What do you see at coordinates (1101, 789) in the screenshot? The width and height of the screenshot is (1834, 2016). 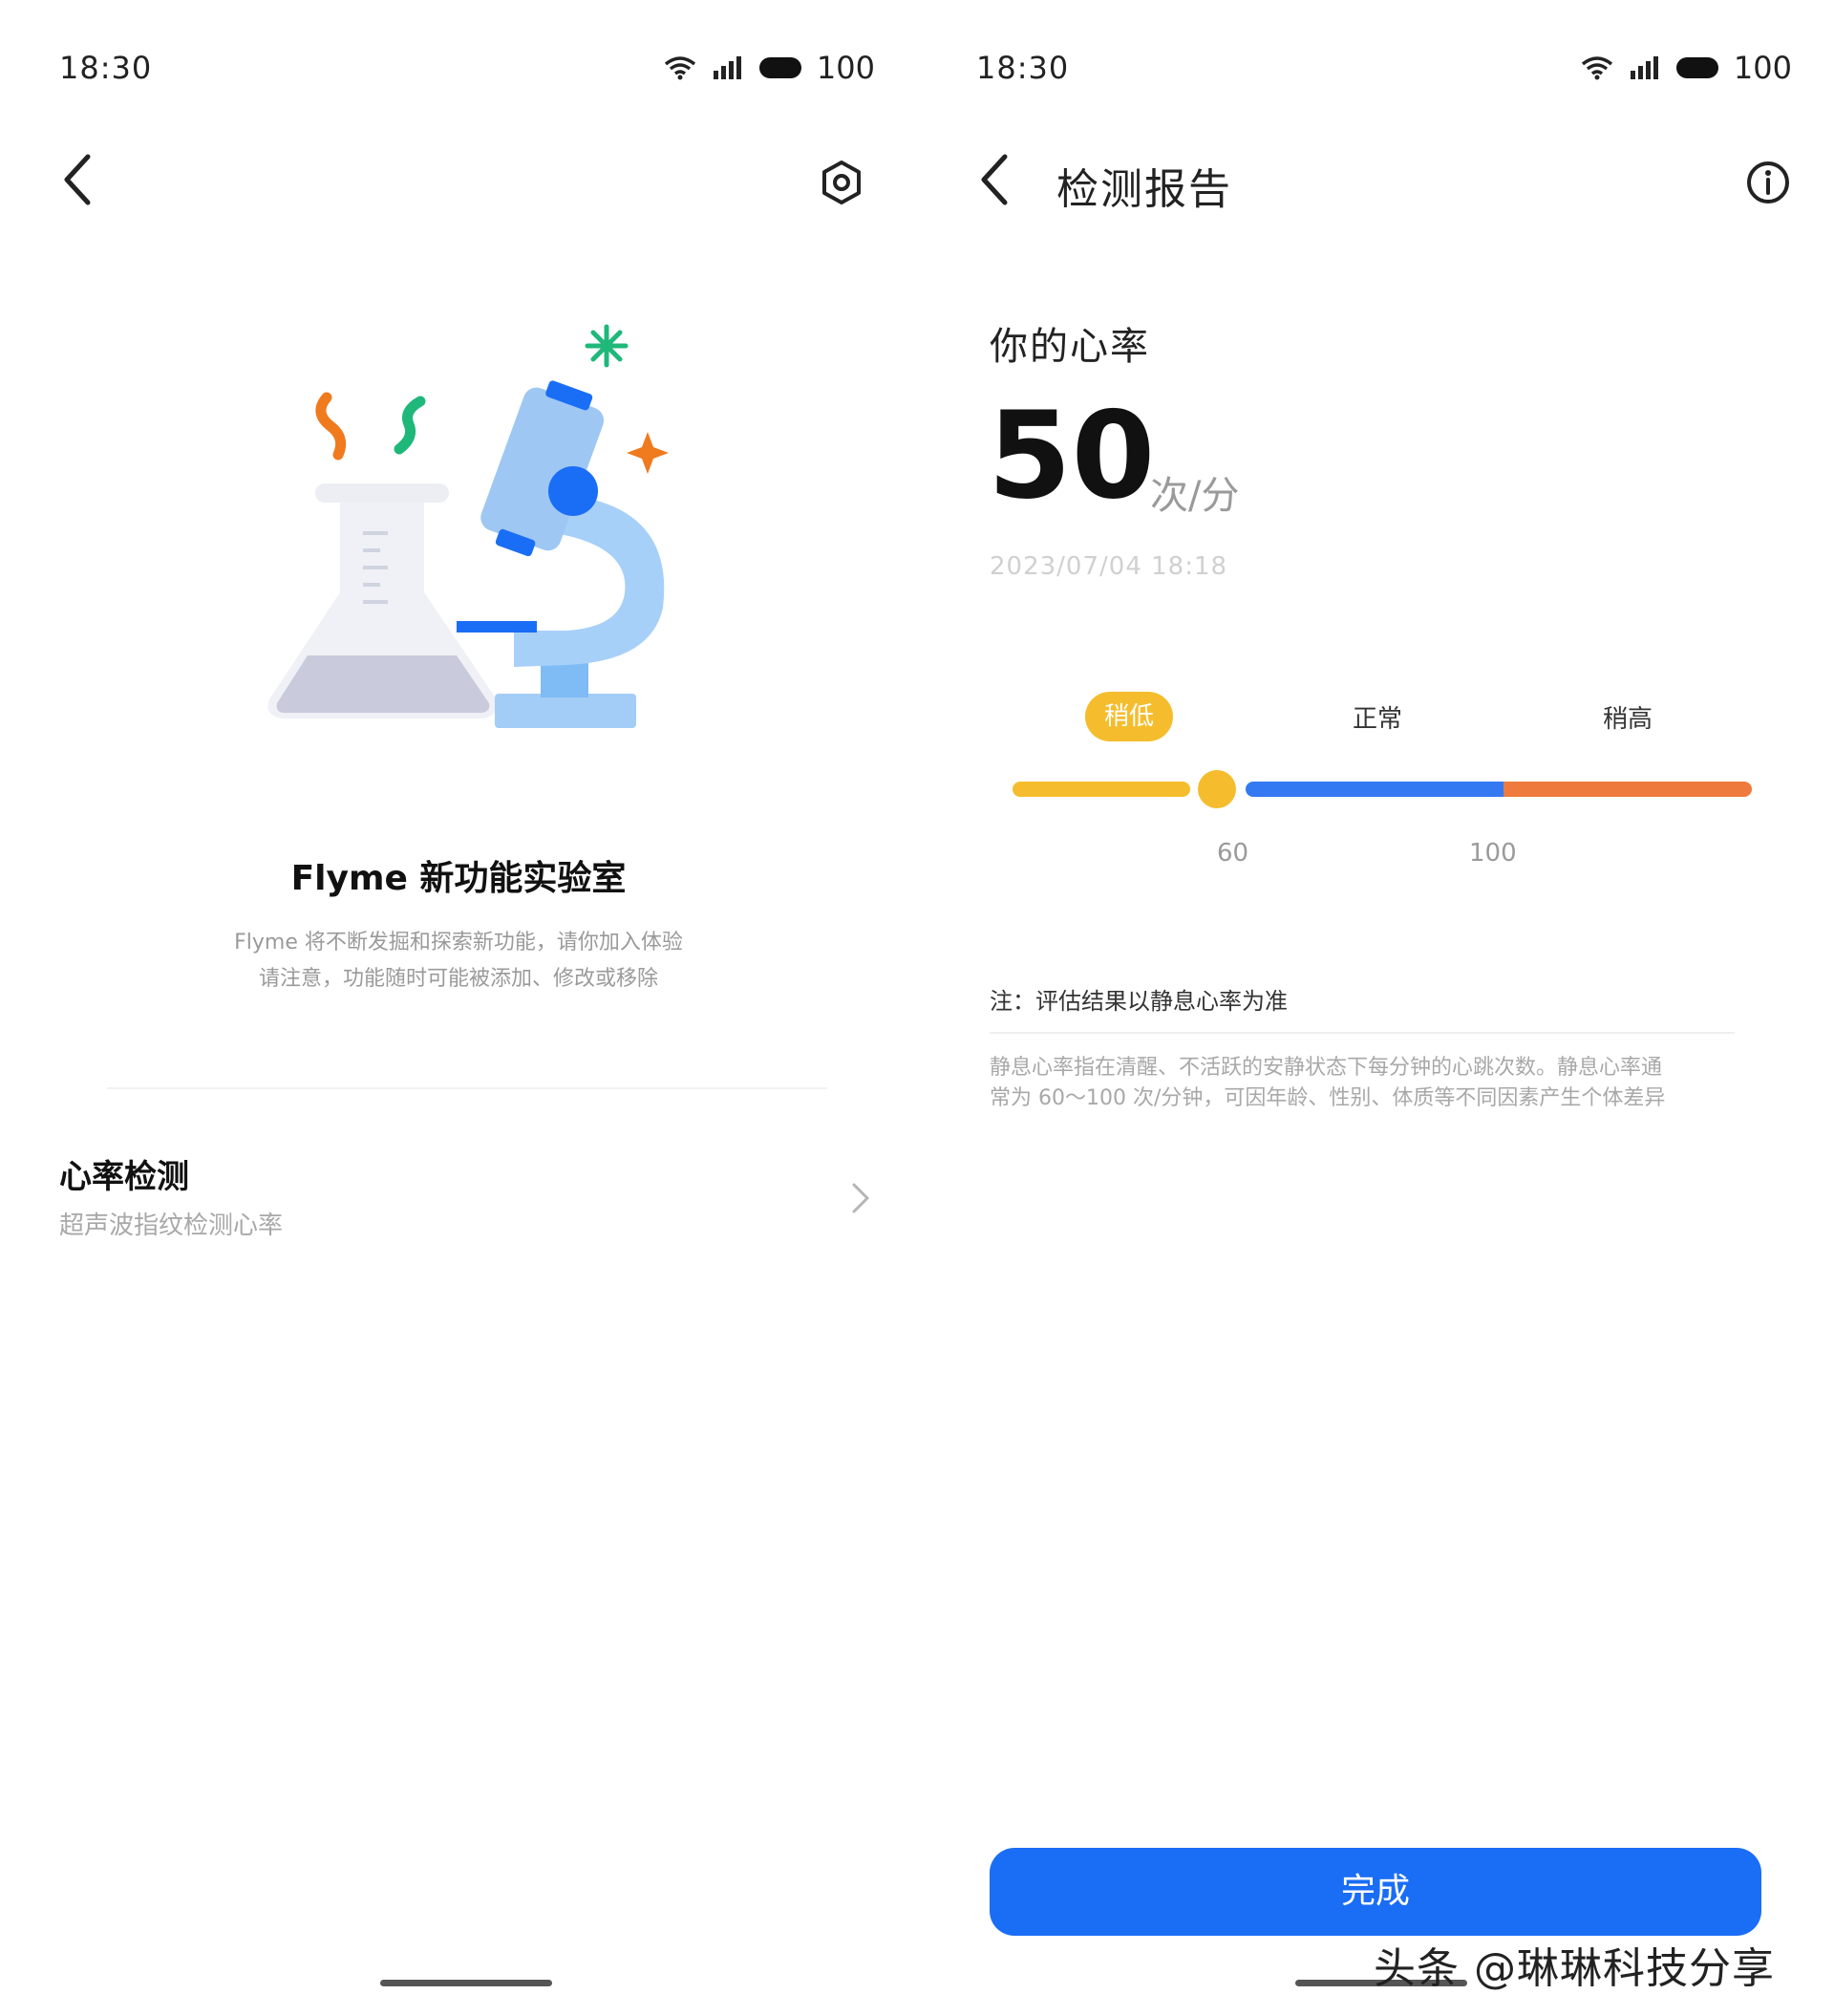 I see `range-track-low` at bounding box center [1101, 789].